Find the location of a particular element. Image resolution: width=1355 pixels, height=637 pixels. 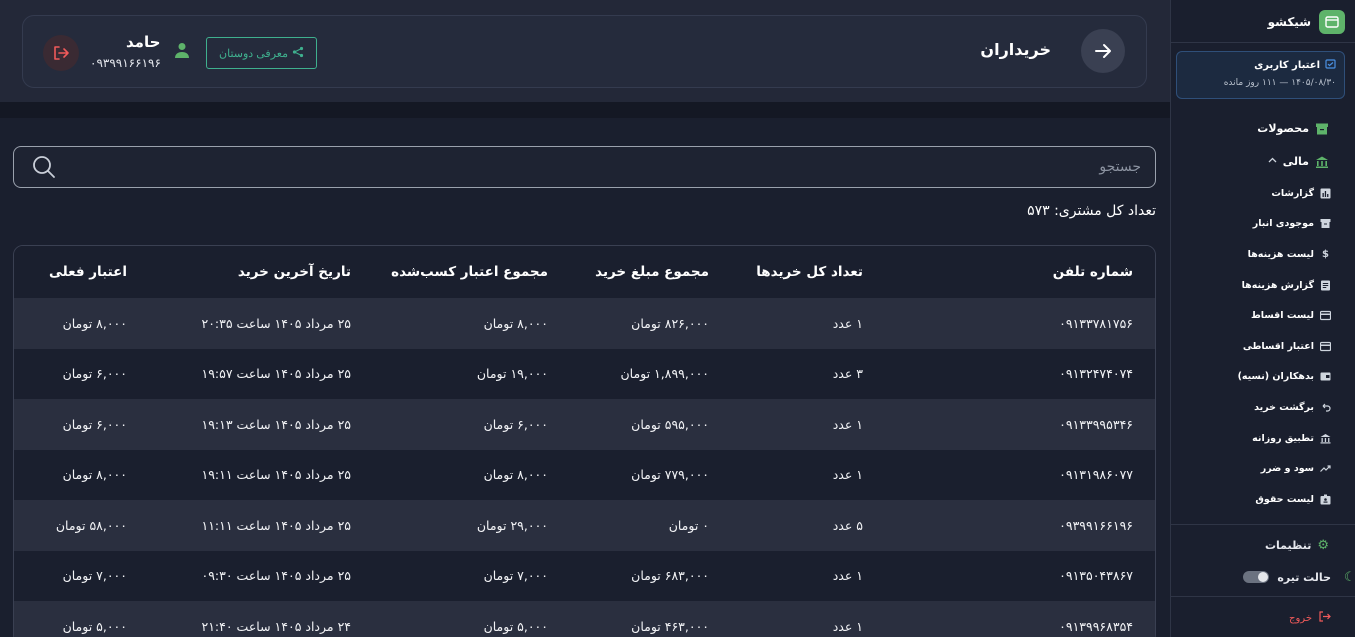

cell-total-amount: ۸۲۶,۰۰۰ تومان is located at coordinates (670, 323).